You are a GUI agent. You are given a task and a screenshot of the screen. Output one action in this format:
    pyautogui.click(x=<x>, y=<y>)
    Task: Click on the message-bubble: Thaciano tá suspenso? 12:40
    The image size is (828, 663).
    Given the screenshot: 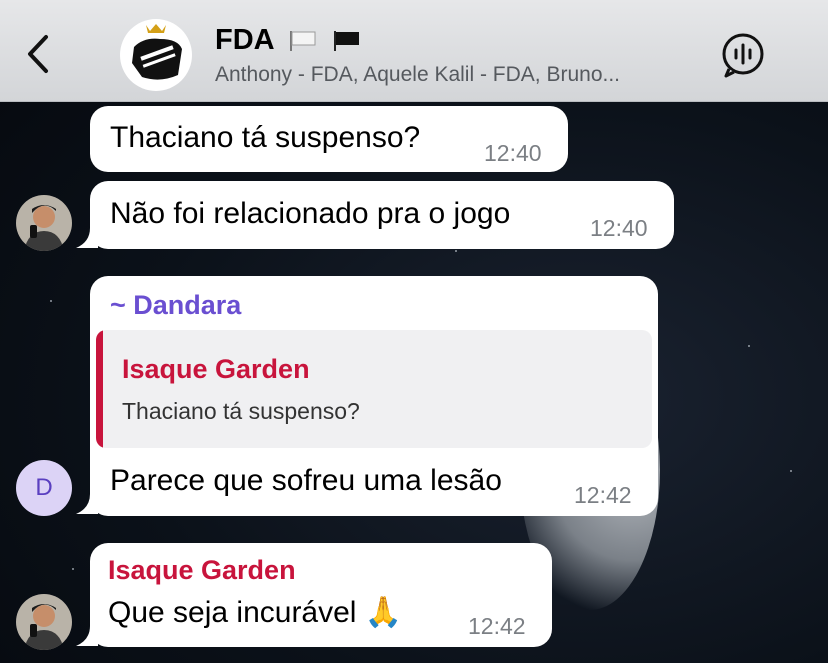 What is the action you would take?
    pyautogui.click(x=329, y=139)
    